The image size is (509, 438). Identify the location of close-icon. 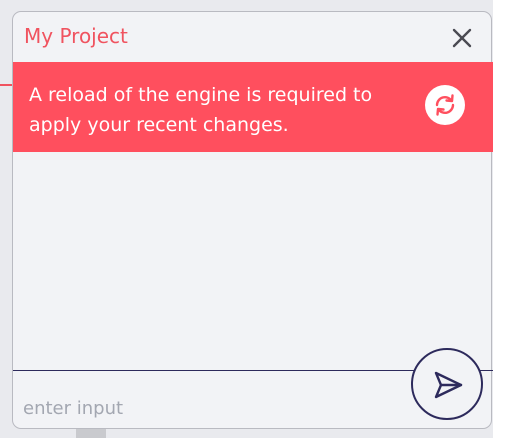
(462, 38).